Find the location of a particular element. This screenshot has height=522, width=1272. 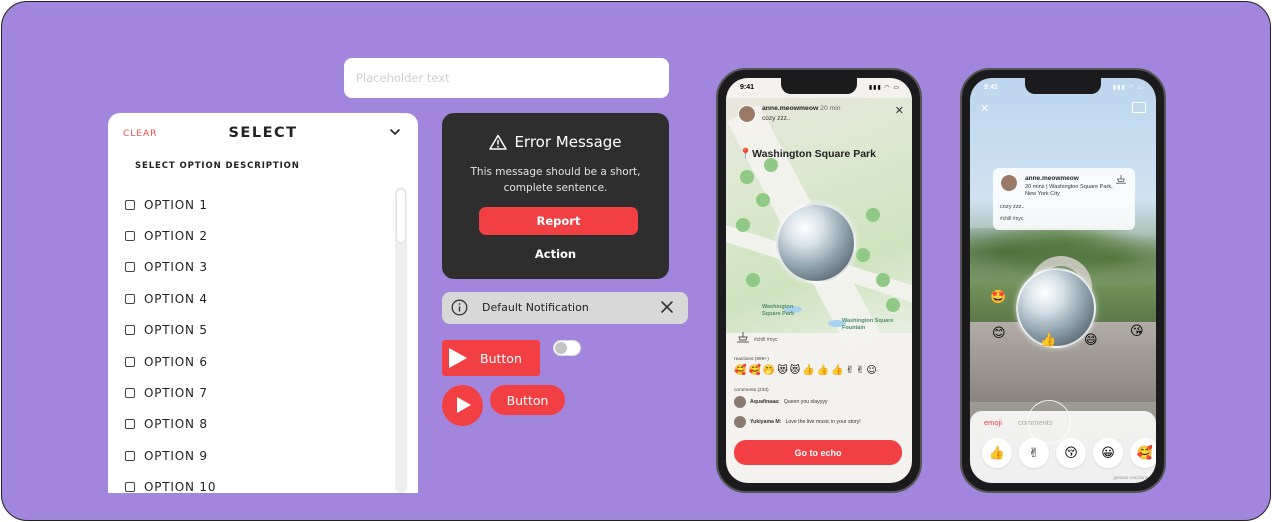

option-row: OPTION 3 is located at coordinates (170, 267).